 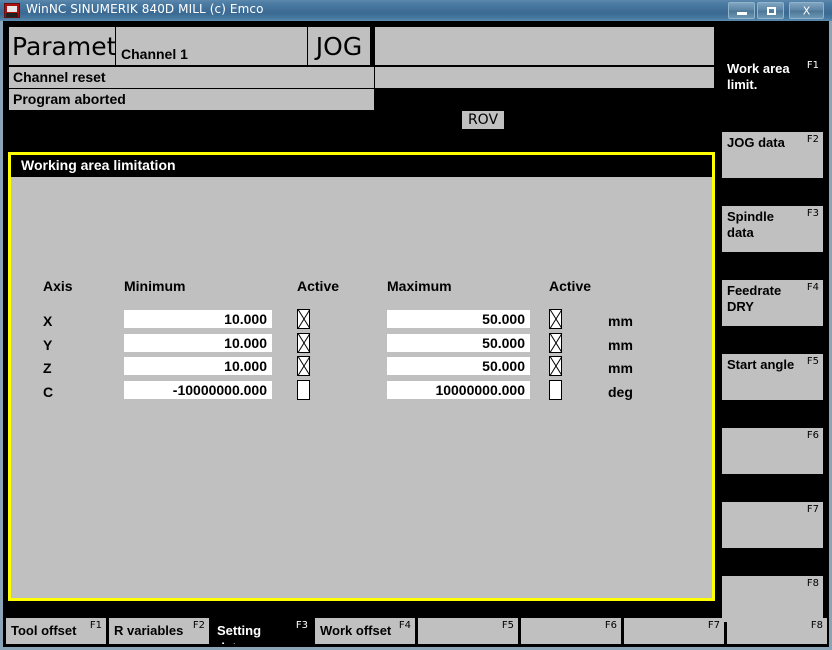 I want to click on softkey-bottom-f8: F8, so click(x=777, y=631).